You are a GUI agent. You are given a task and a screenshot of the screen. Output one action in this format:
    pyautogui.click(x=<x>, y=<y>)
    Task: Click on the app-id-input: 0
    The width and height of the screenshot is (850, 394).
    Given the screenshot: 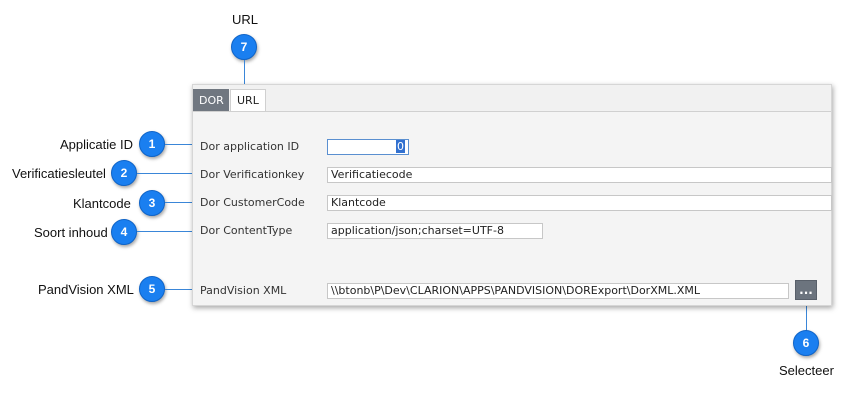 What is the action you would take?
    pyautogui.click(x=368, y=147)
    